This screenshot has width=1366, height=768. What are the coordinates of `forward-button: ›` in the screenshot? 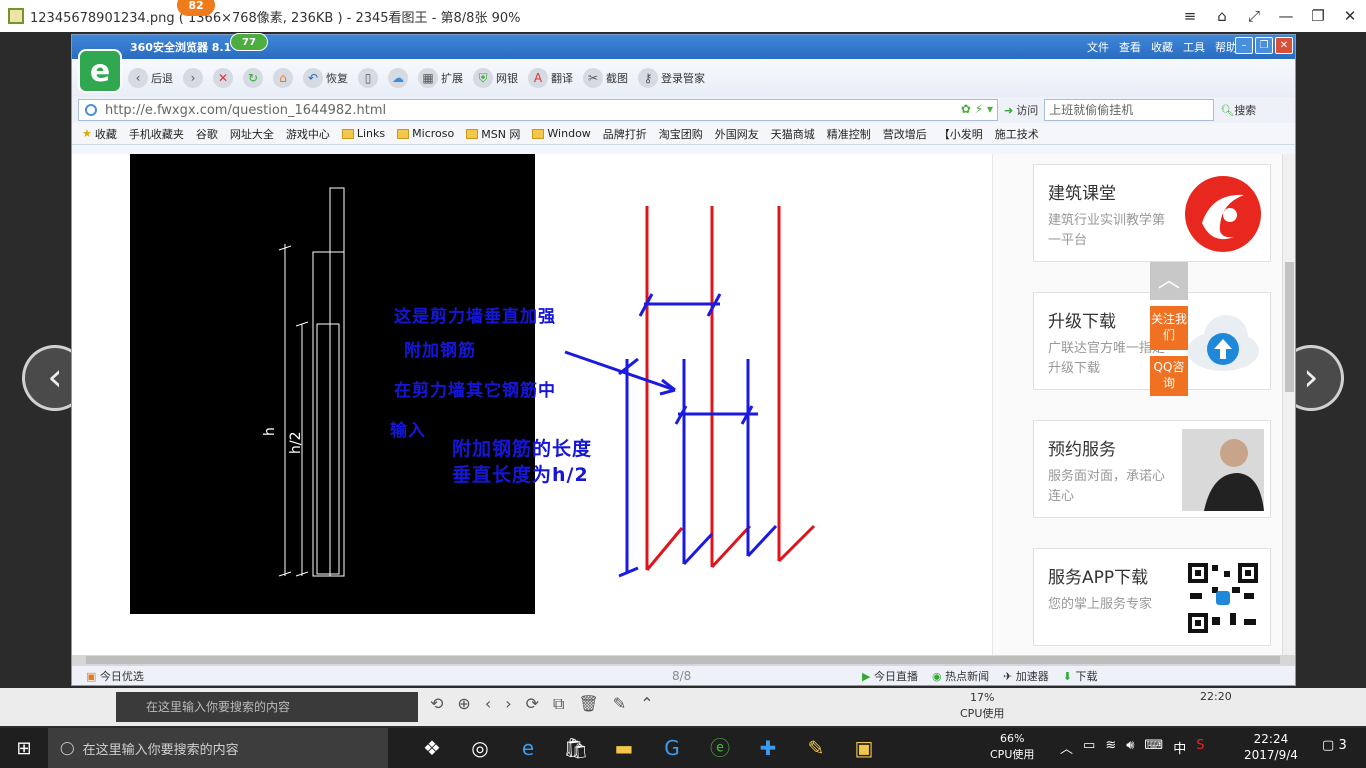 It's located at (193, 78).